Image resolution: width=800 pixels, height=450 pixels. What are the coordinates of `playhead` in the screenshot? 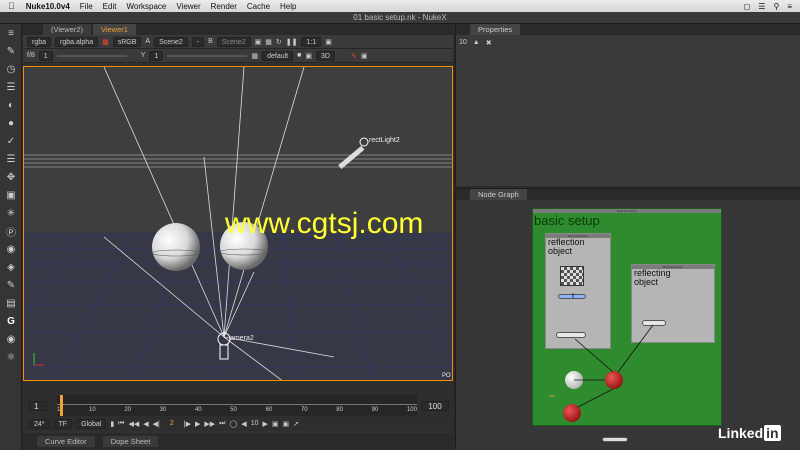 It's located at (61, 406).